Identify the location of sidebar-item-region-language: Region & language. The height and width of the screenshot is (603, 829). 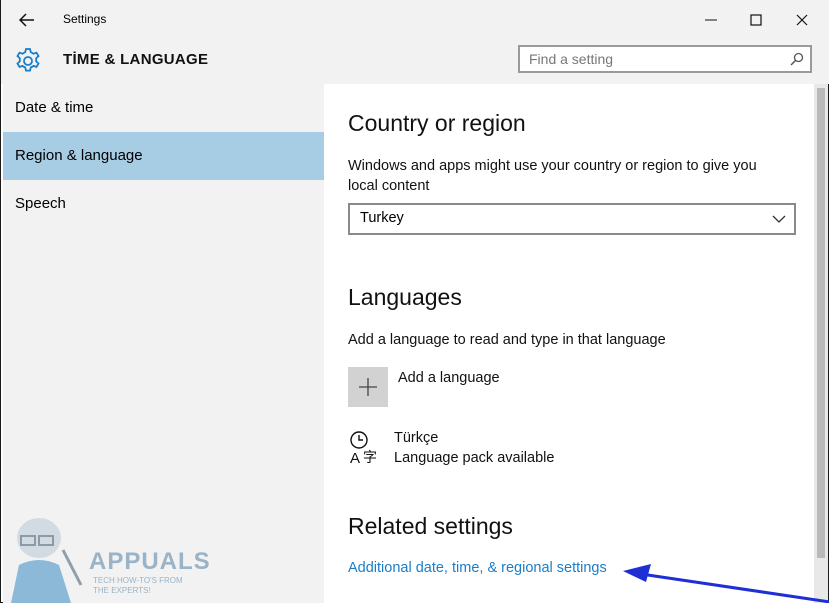
(163, 156).